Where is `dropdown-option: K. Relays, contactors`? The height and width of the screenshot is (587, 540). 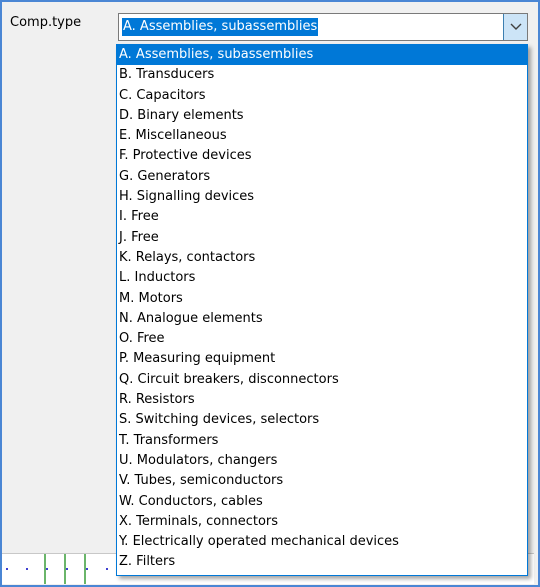 dropdown-option: K. Relays, contactors is located at coordinates (322, 258).